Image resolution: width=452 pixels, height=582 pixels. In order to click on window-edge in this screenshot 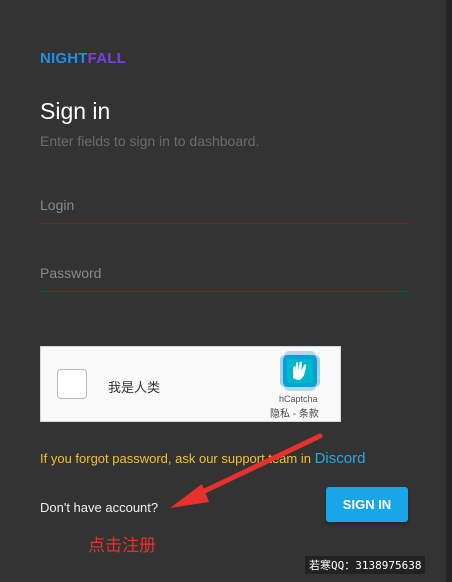, I will do `click(449, 291)`.